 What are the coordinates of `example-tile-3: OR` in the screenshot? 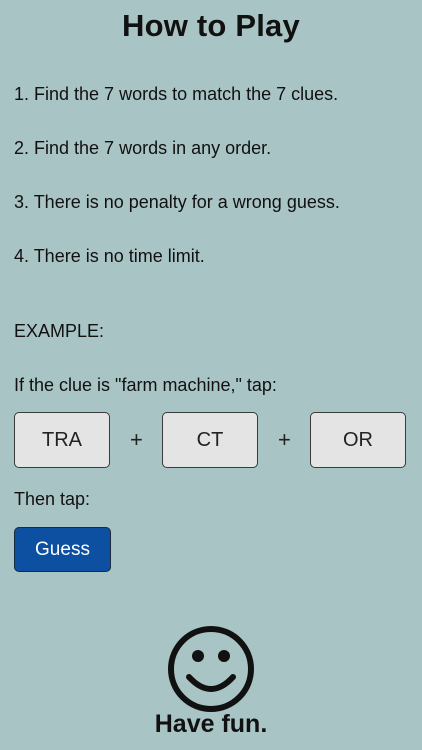 It's located at (358, 440).